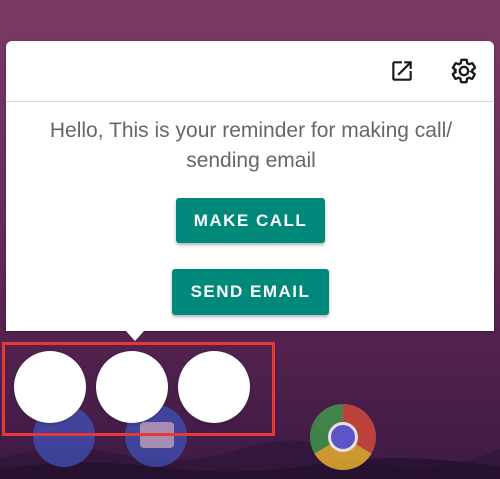 This screenshot has height=479, width=500. Describe the element at coordinates (138, 389) in the screenshot. I see `bubbles-highlight-box` at that location.